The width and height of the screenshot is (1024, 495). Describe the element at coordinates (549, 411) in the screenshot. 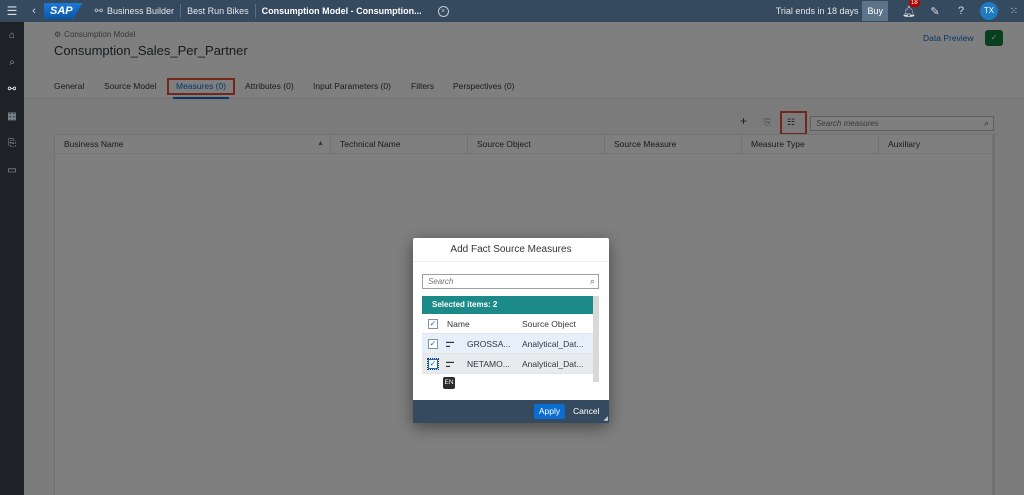

I see `apply-button: Apply` at that location.